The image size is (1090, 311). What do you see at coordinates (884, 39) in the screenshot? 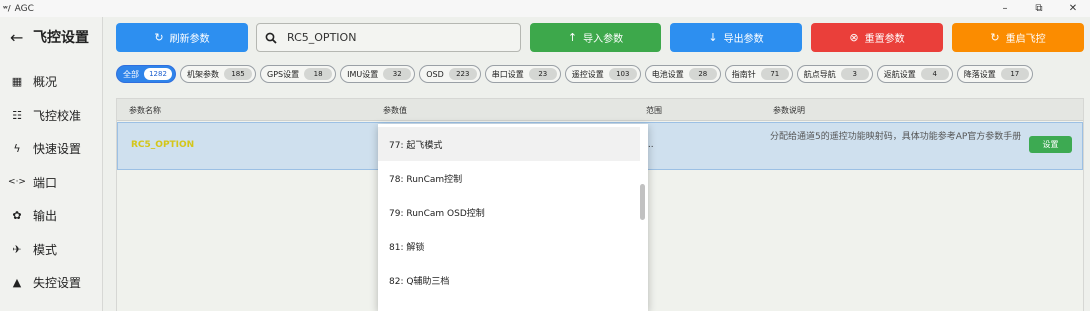
I see `reset-params-label: 重置参数` at bounding box center [884, 39].